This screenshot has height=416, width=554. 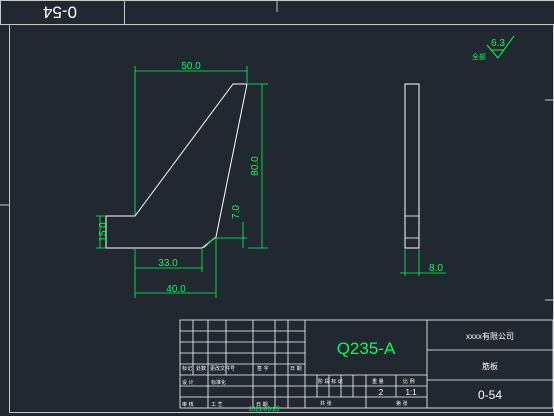 What do you see at coordinates (188, 382) in the screenshot?
I see `label-design: 设 计` at bounding box center [188, 382].